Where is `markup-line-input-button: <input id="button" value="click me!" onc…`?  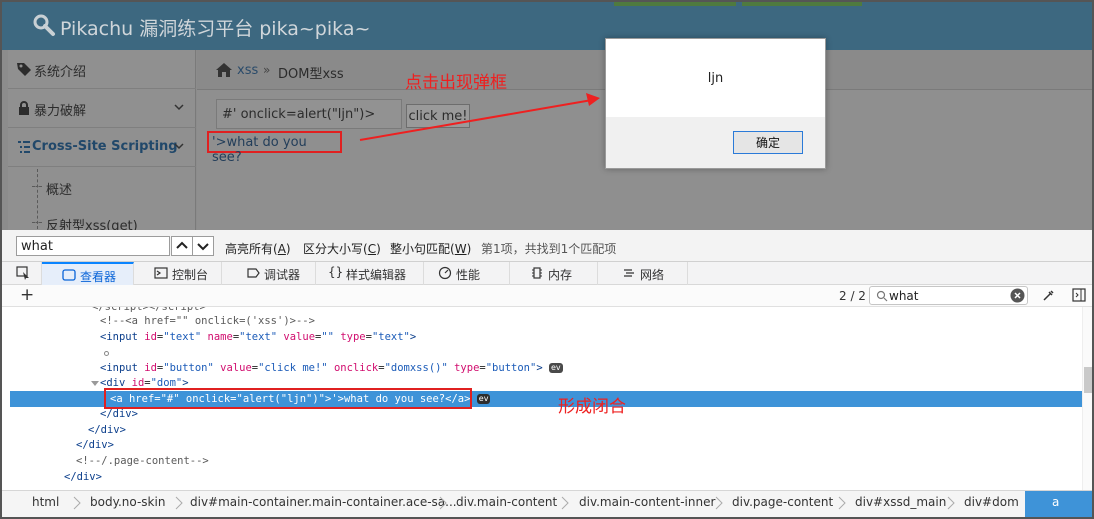 markup-line-input-button: <input id="button" value="click me!" onc… is located at coordinates (331, 368).